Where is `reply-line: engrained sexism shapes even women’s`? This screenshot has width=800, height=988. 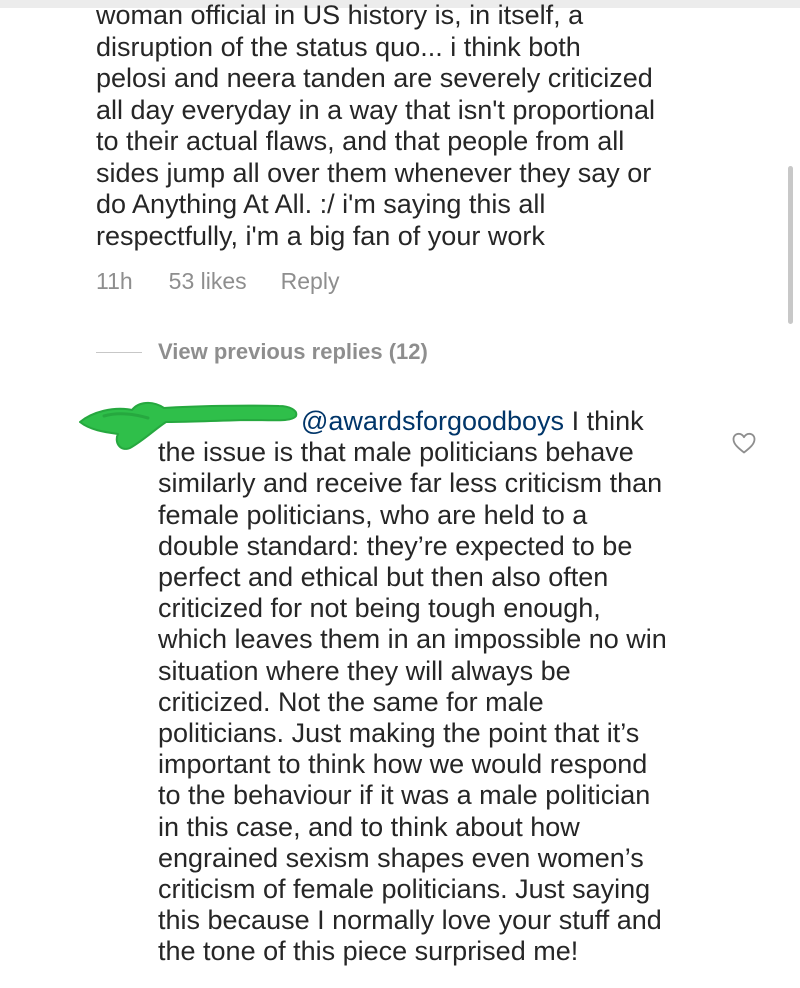 reply-line: engrained sexism shapes even women’s is located at coordinates (401, 857).